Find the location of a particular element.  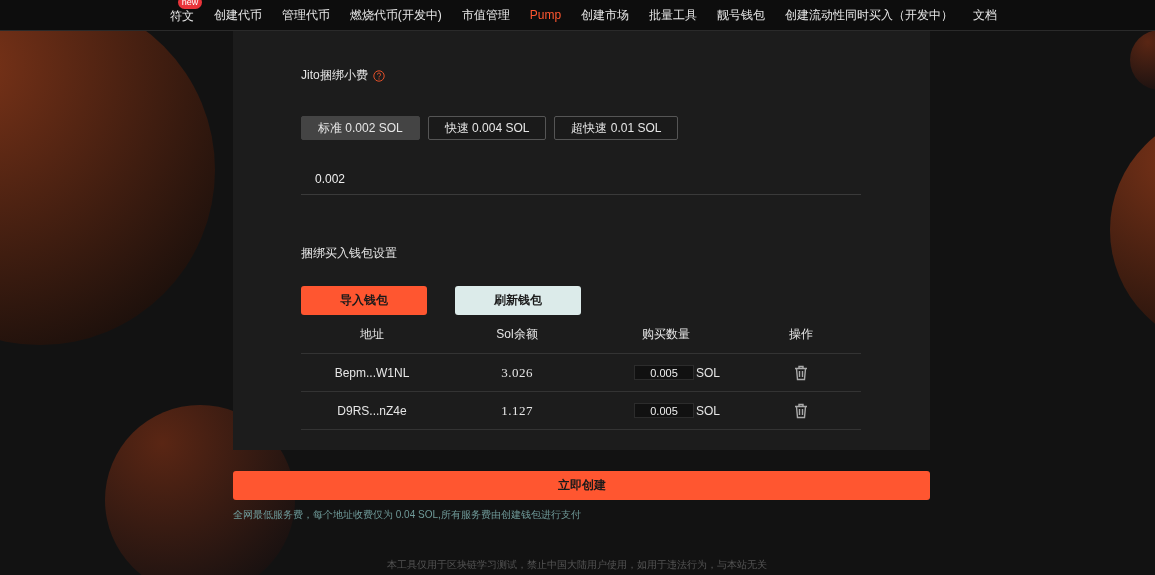

fee-note: 全网最低服务费，每个地址收费仅为 0.04 SOL,所有服务费由创建钱包进行支付 is located at coordinates (407, 515).